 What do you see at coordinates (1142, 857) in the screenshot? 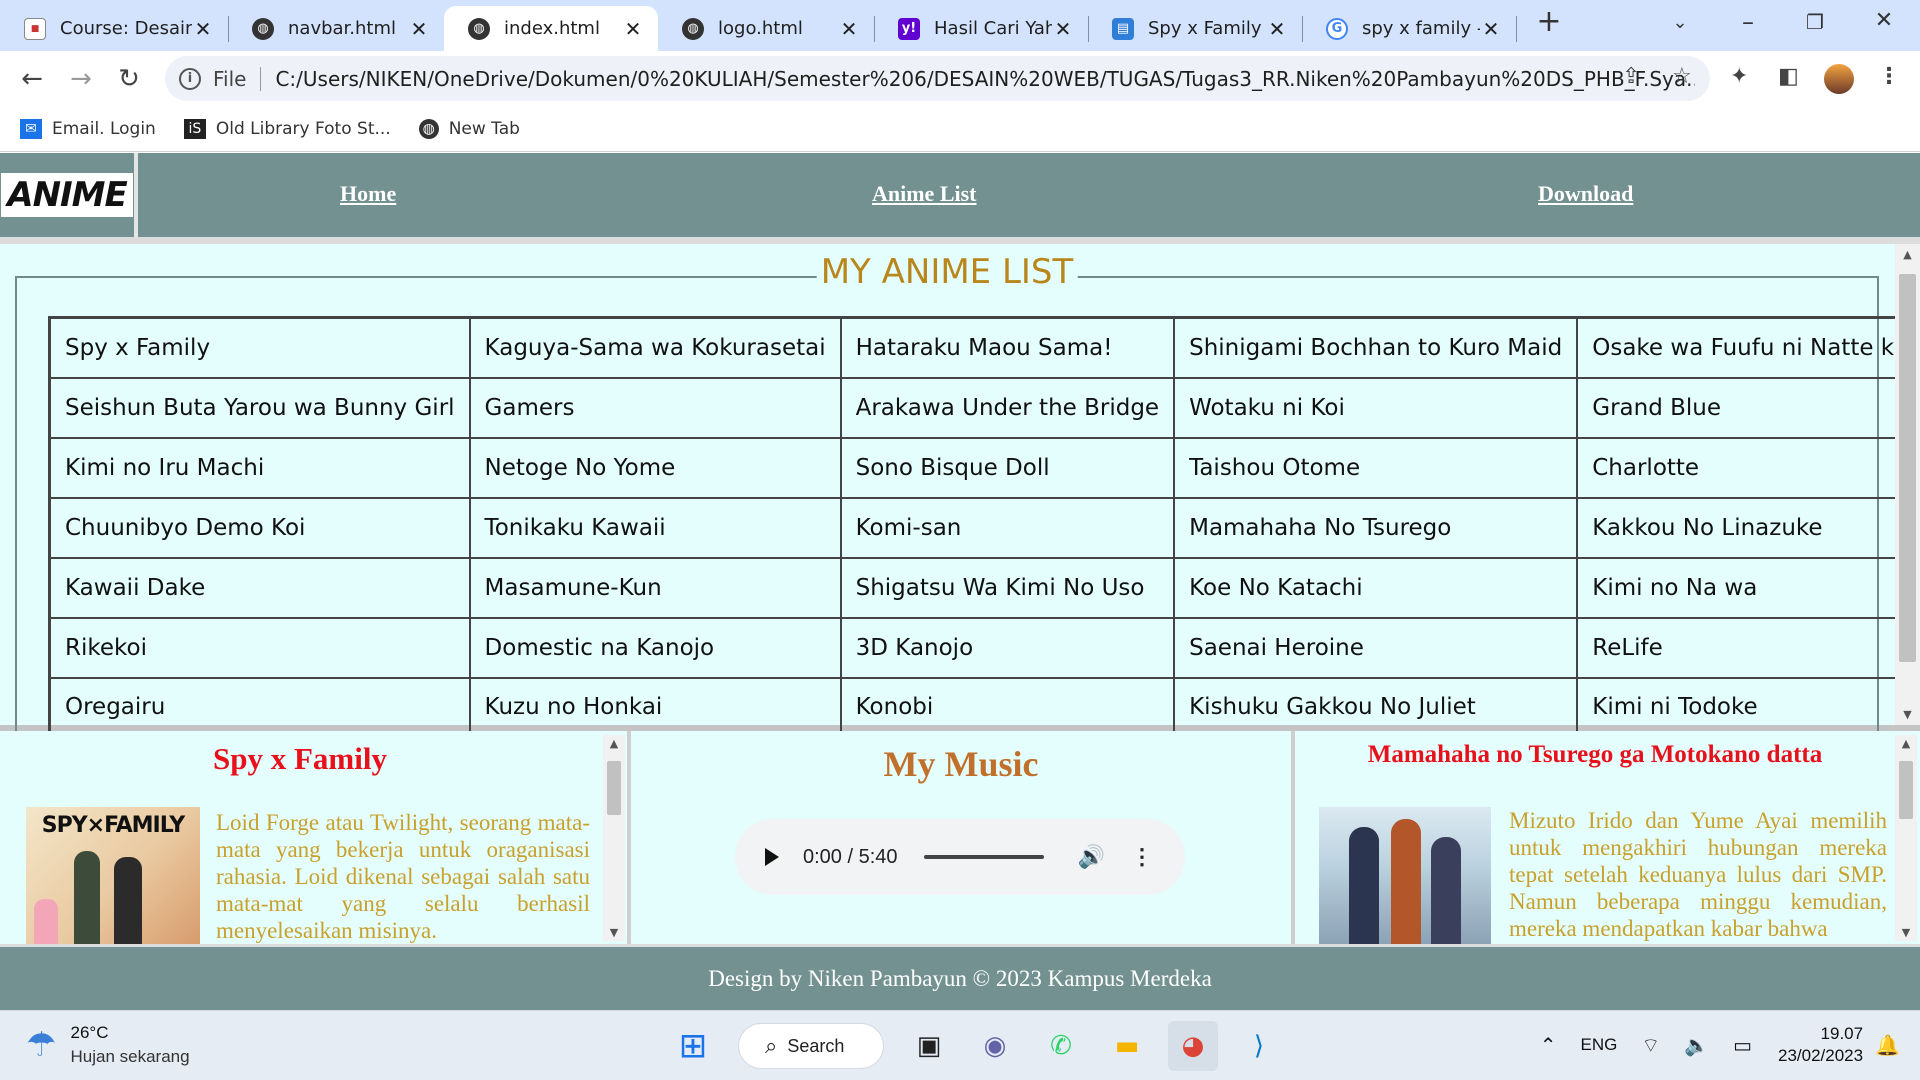
I see `more-options-icon: ⋮` at bounding box center [1142, 857].